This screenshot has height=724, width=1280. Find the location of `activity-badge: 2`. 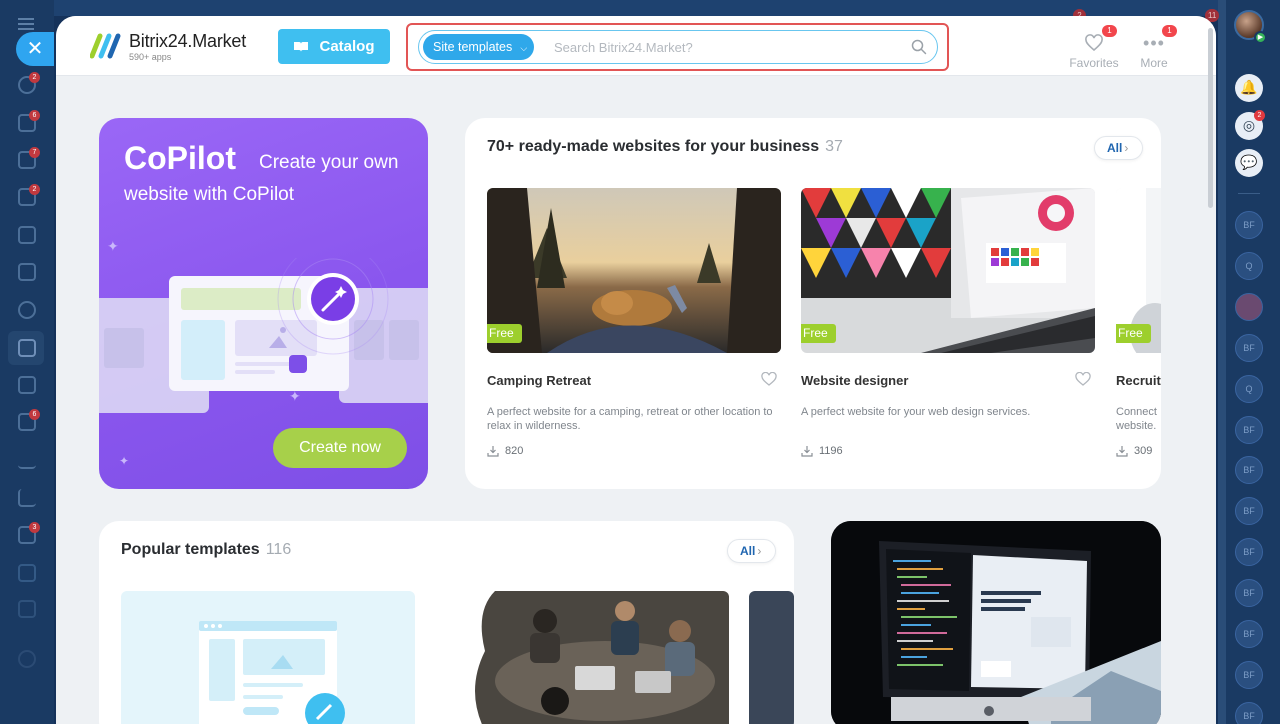

activity-badge: 2 is located at coordinates (1259, 115).